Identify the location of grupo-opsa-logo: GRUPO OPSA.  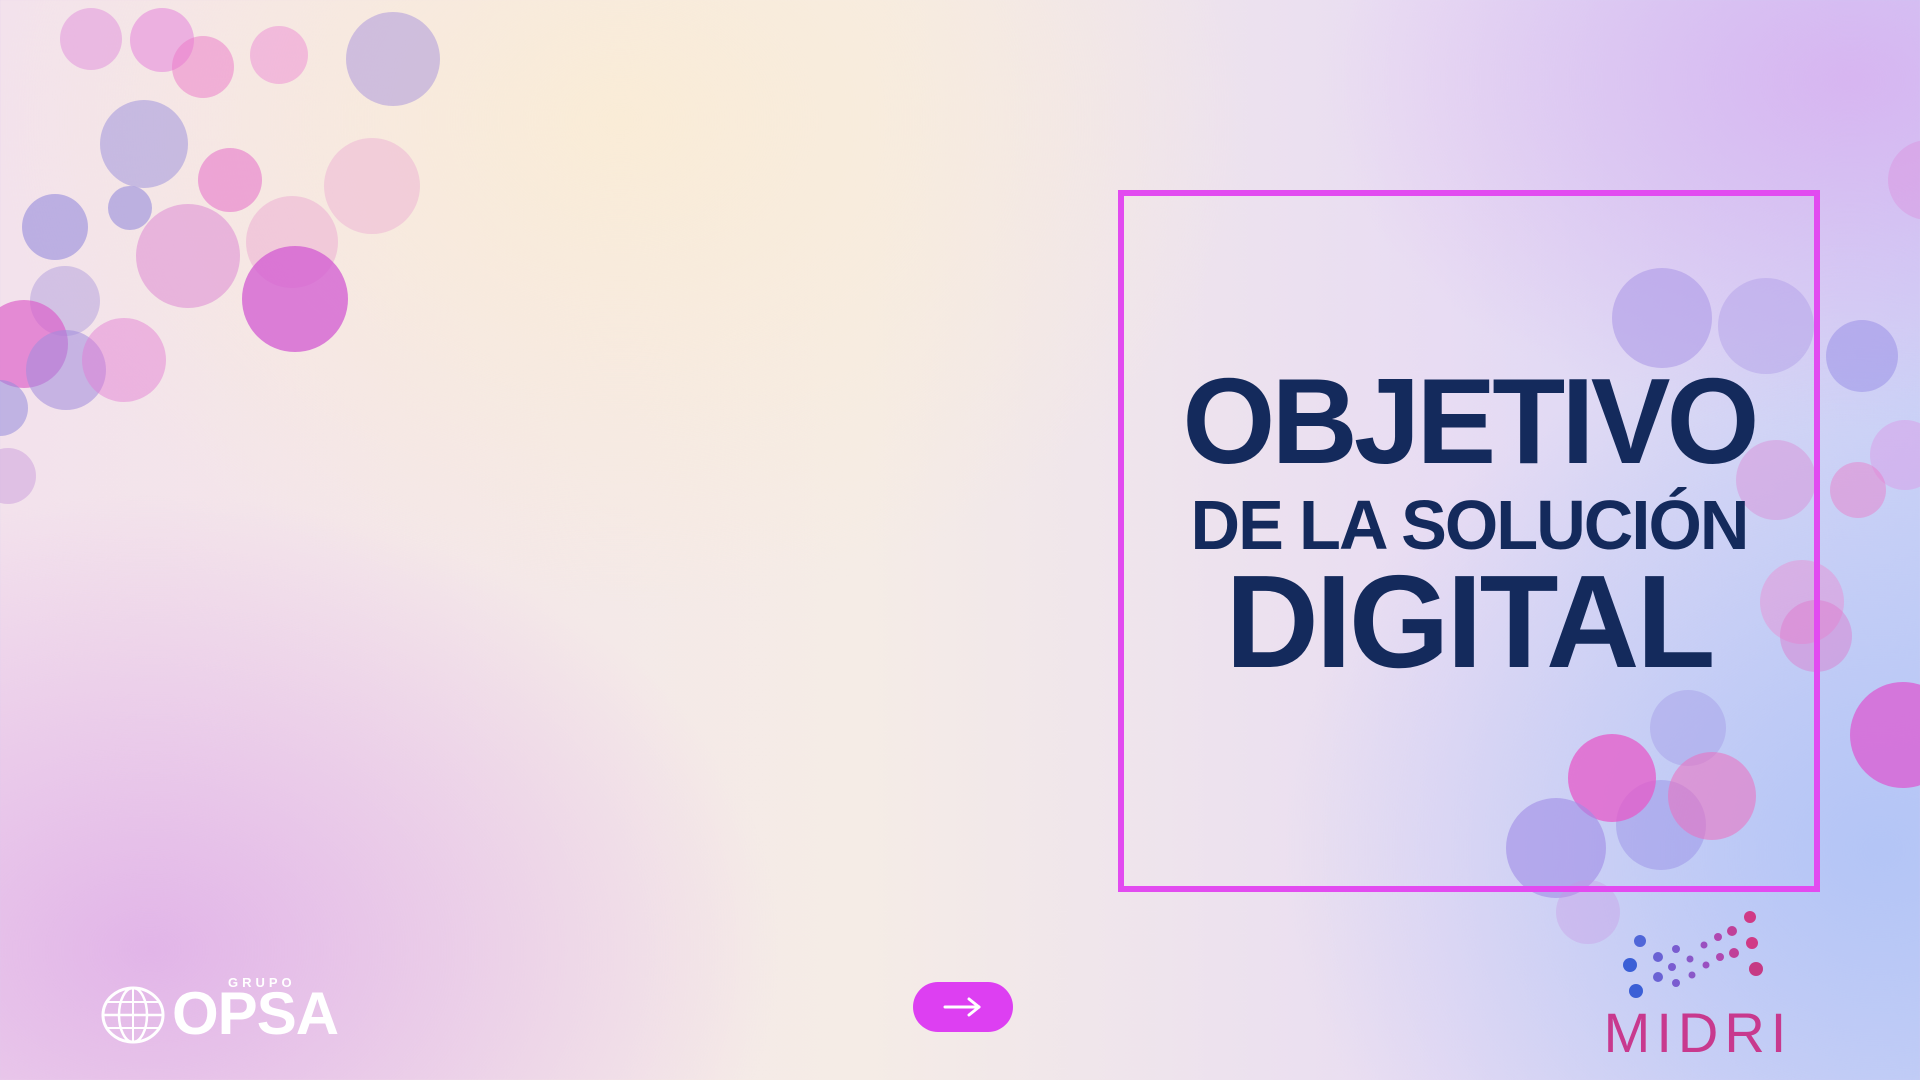
(230, 1008).